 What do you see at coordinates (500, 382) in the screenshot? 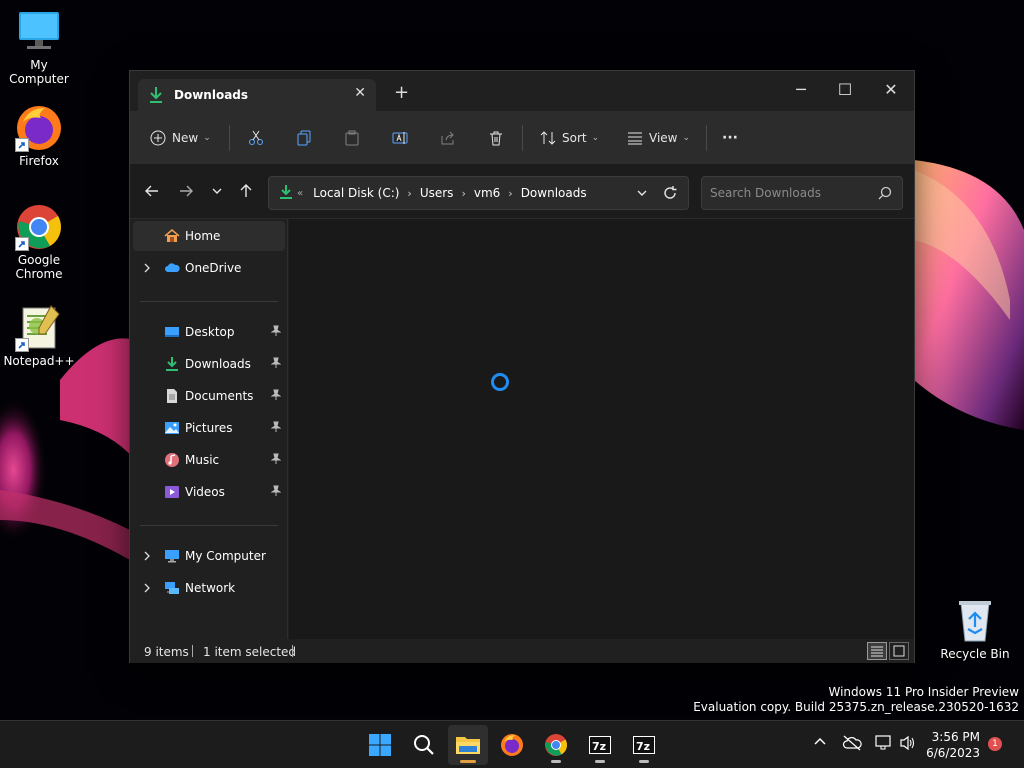
I see `loading-spinner` at bounding box center [500, 382].